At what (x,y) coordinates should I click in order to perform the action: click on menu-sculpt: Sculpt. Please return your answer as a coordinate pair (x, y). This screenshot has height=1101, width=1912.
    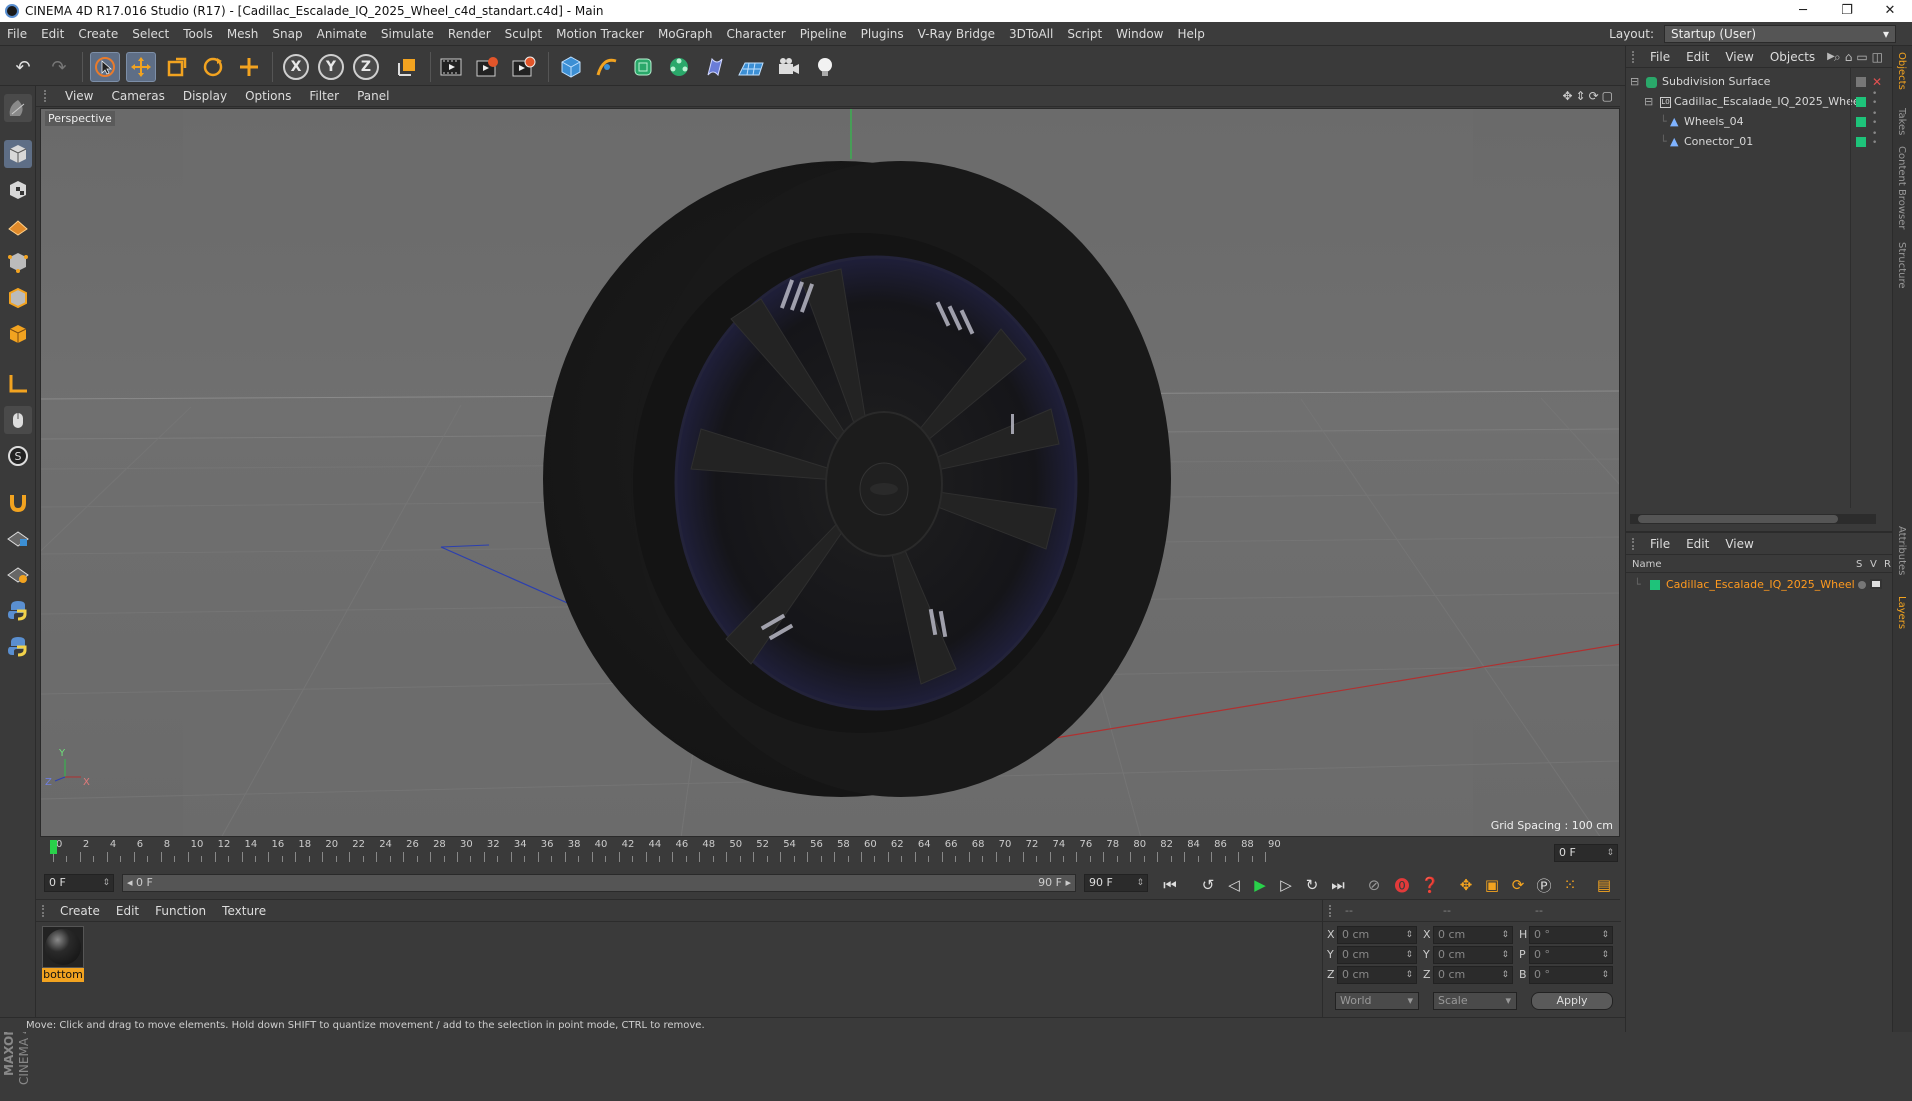
    Looking at the image, I should click on (523, 34).